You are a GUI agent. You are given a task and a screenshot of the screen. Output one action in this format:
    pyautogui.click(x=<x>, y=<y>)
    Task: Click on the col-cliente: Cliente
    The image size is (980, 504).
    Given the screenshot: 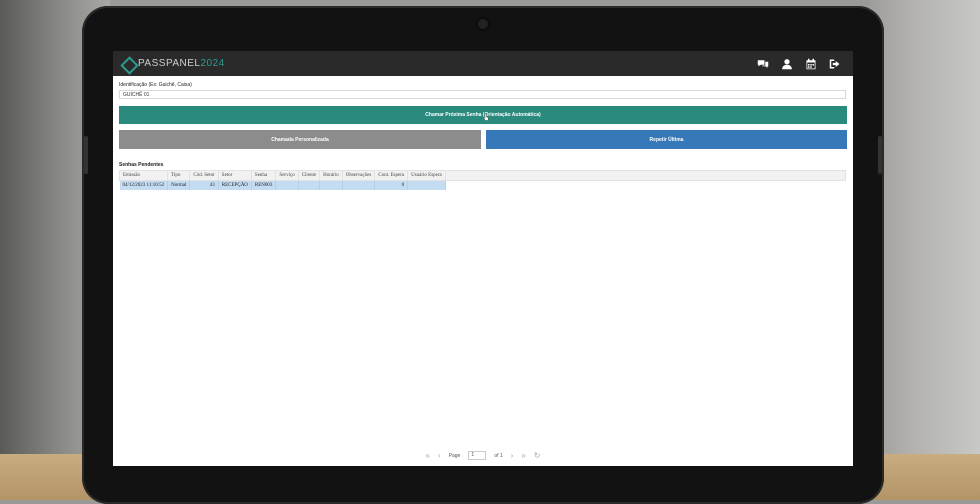 What is the action you would take?
    pyautogui.click(x=309, y=175)
    